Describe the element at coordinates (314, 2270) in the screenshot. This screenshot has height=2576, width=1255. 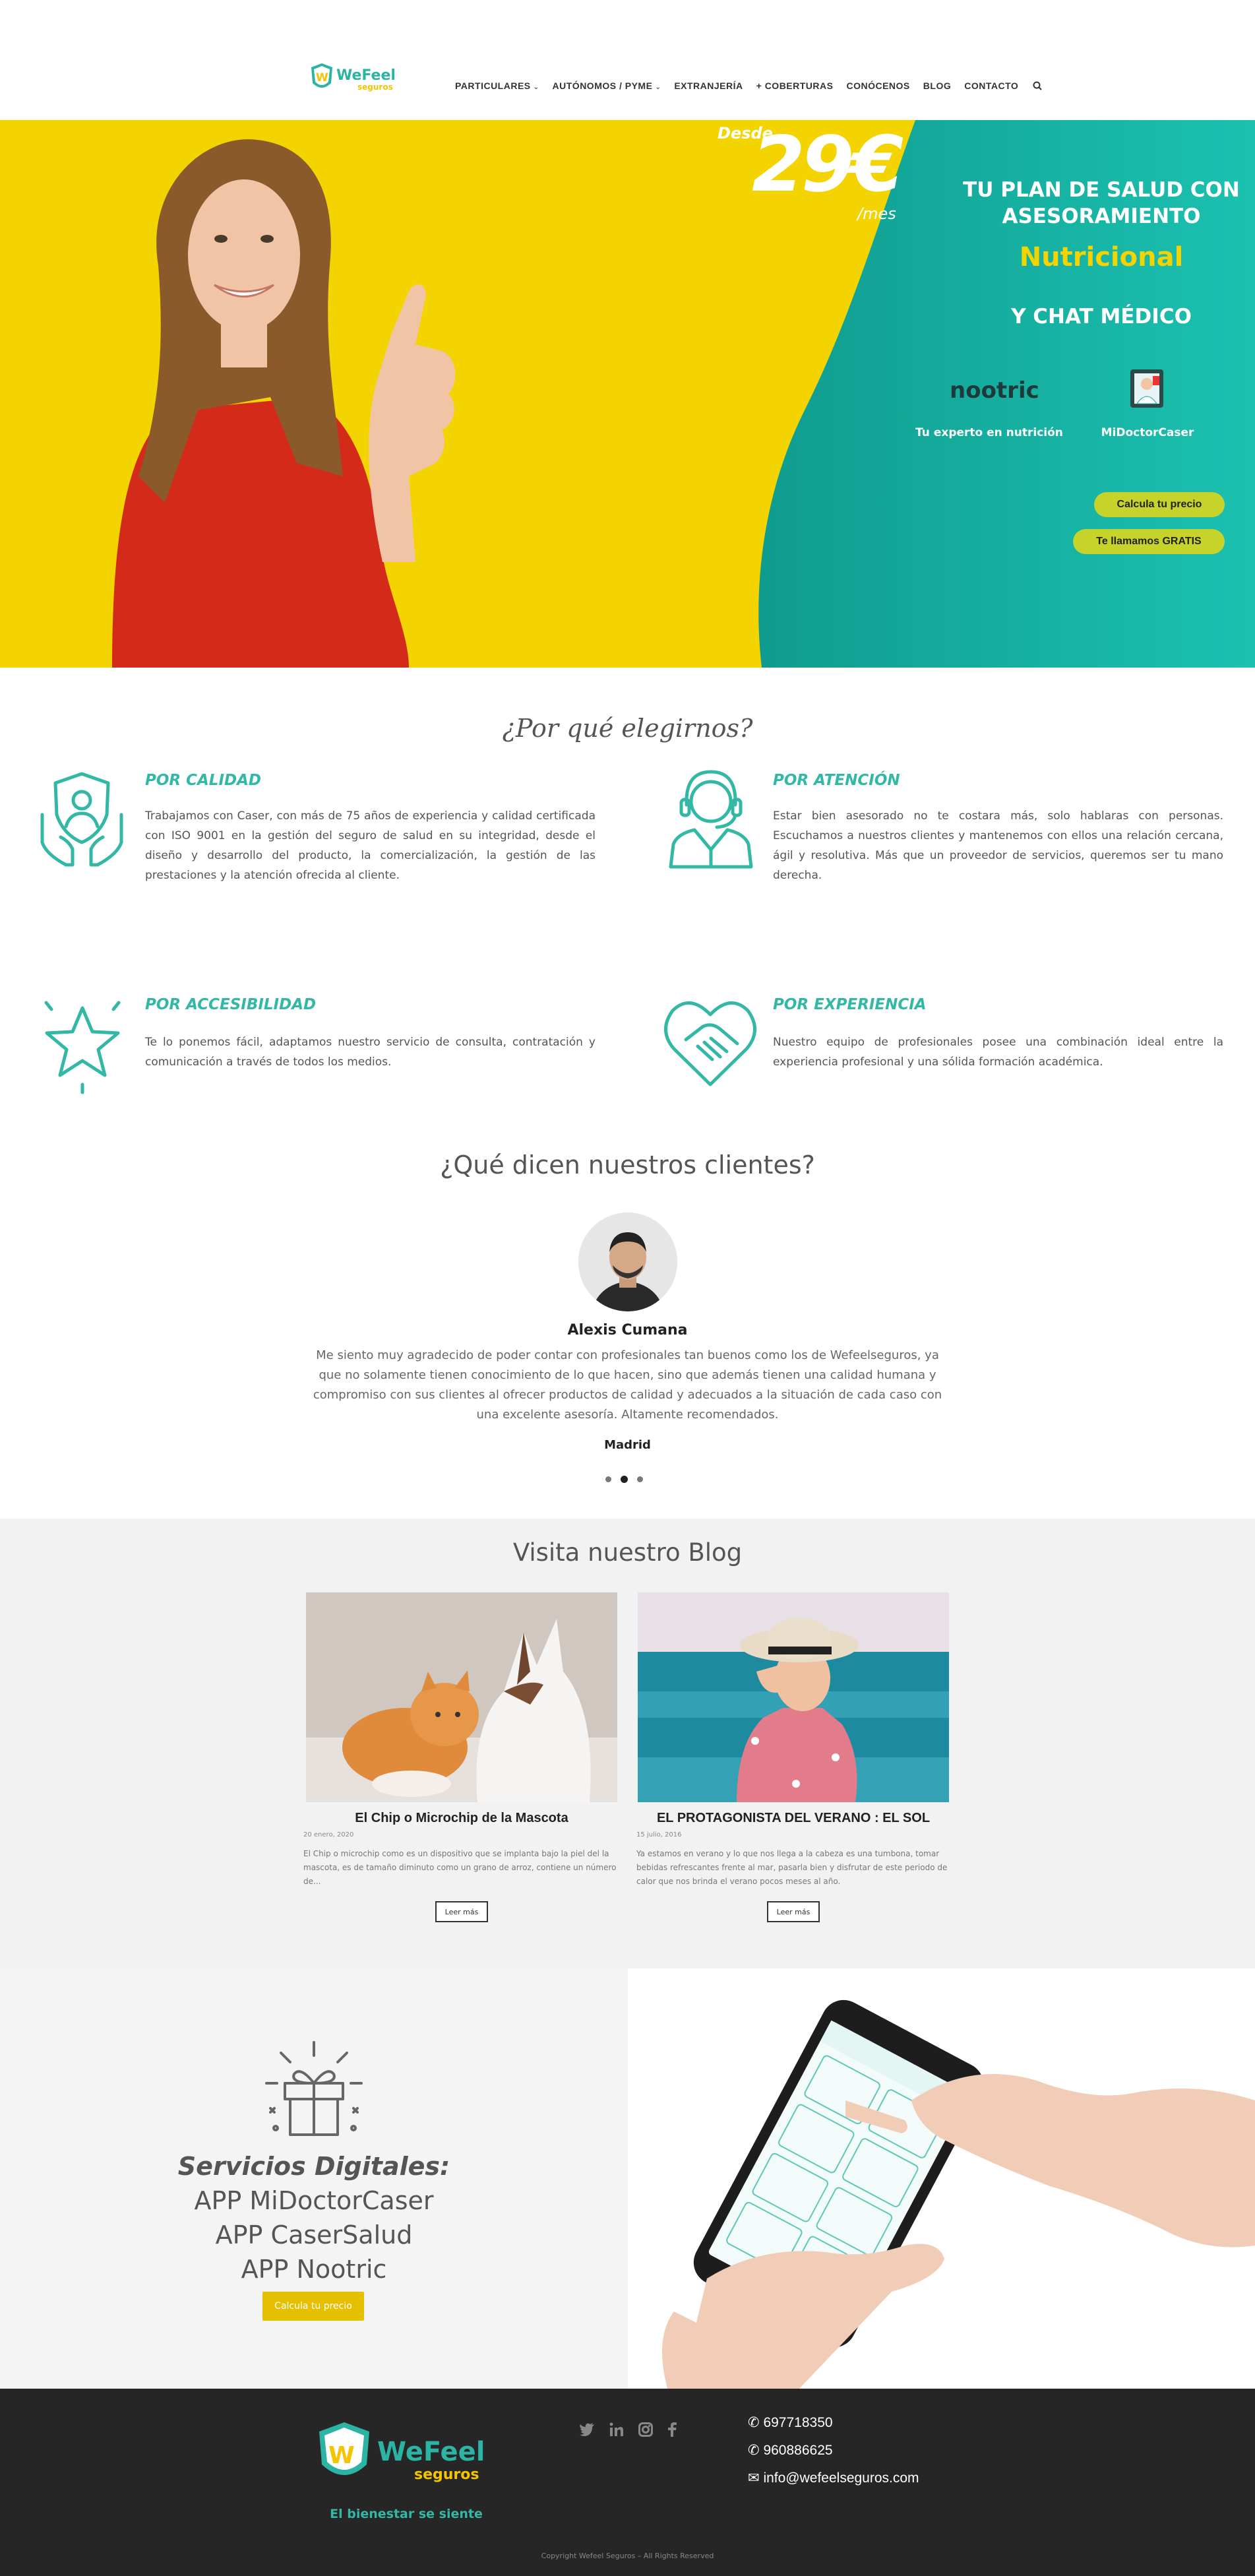
I see `digital-app-item: APP Nootric` at that location.